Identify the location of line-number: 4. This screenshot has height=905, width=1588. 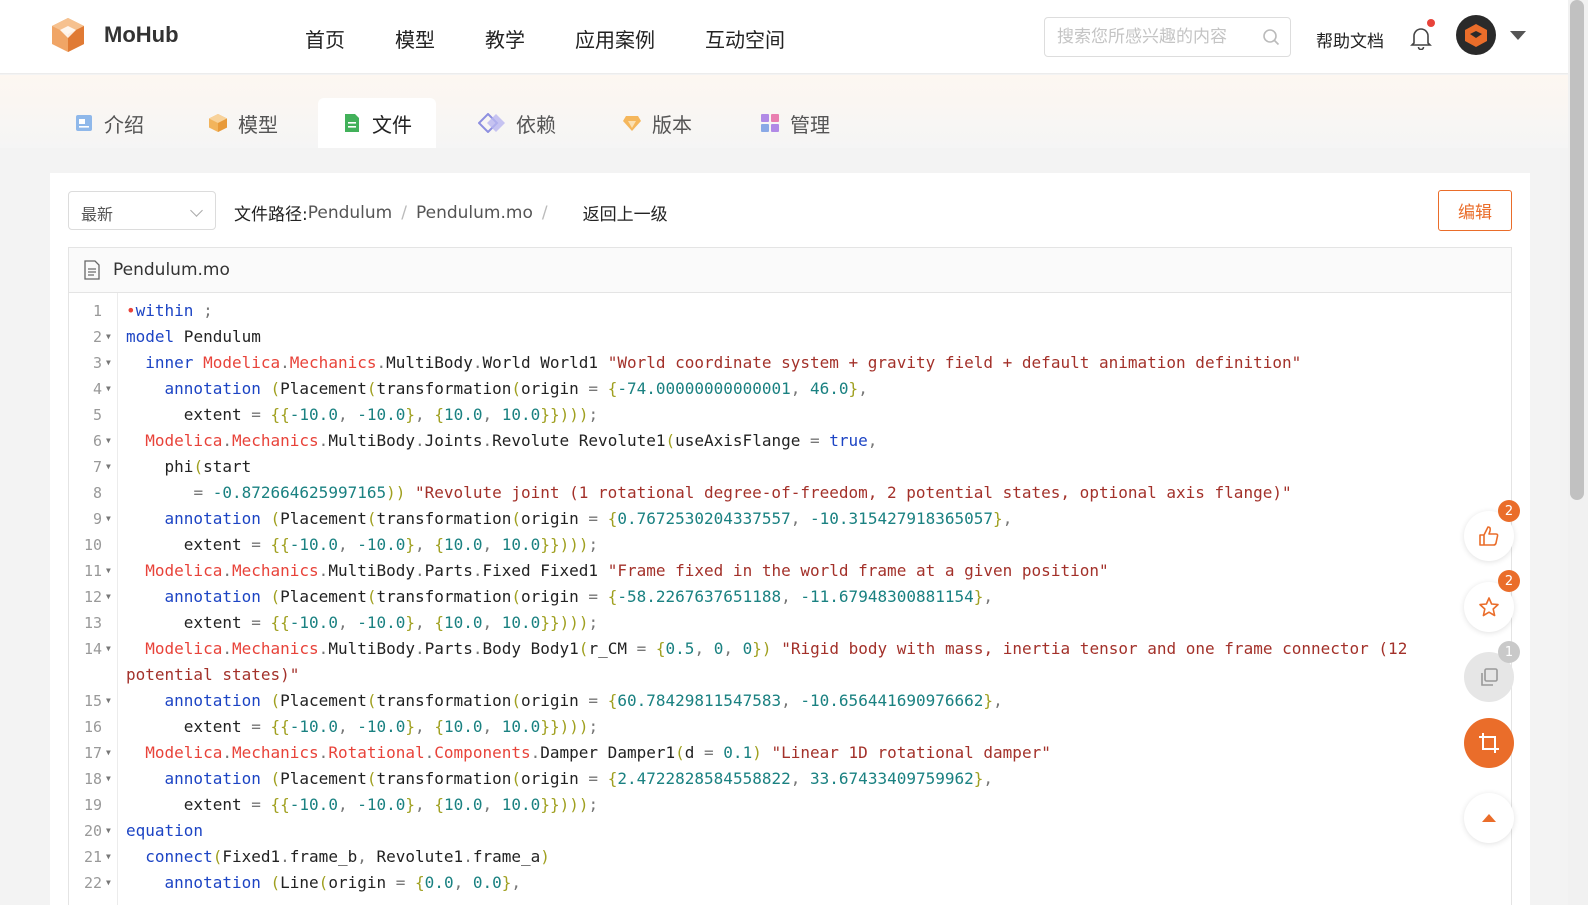
(97, 389).